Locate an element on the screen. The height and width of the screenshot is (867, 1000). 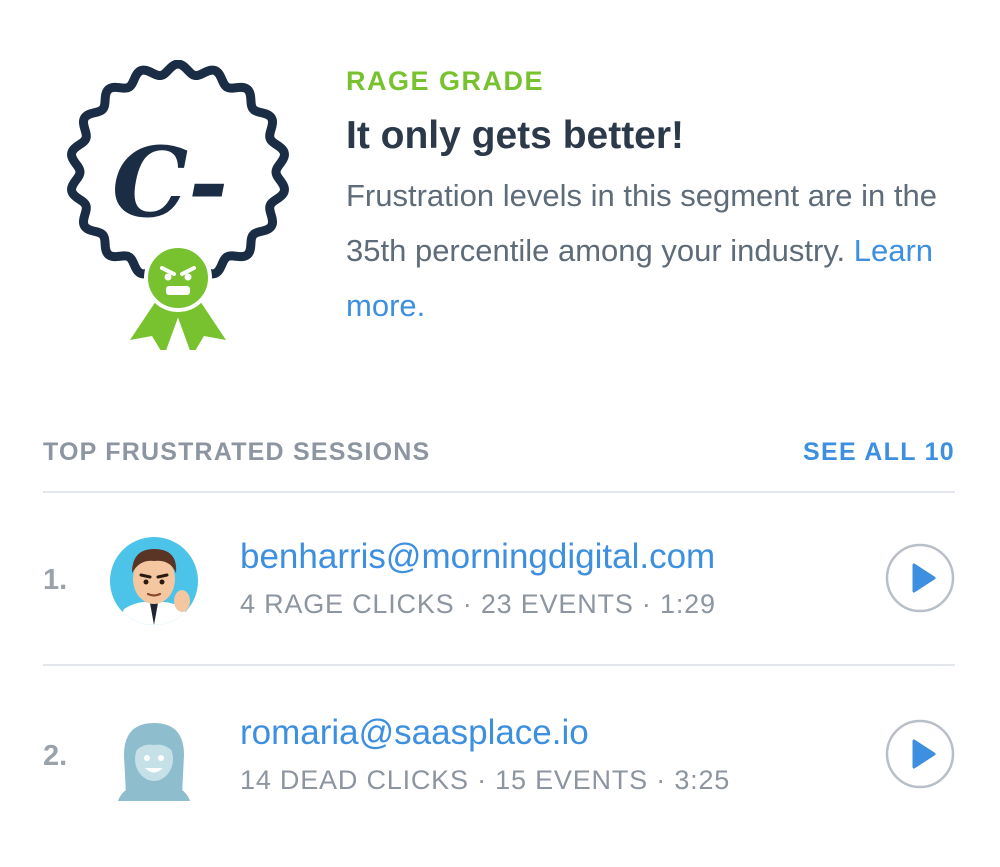
top-sessions-header: TOP FRUSTRATED SESSIONS SEE ALL 10 is located at coordinates (499, 452).